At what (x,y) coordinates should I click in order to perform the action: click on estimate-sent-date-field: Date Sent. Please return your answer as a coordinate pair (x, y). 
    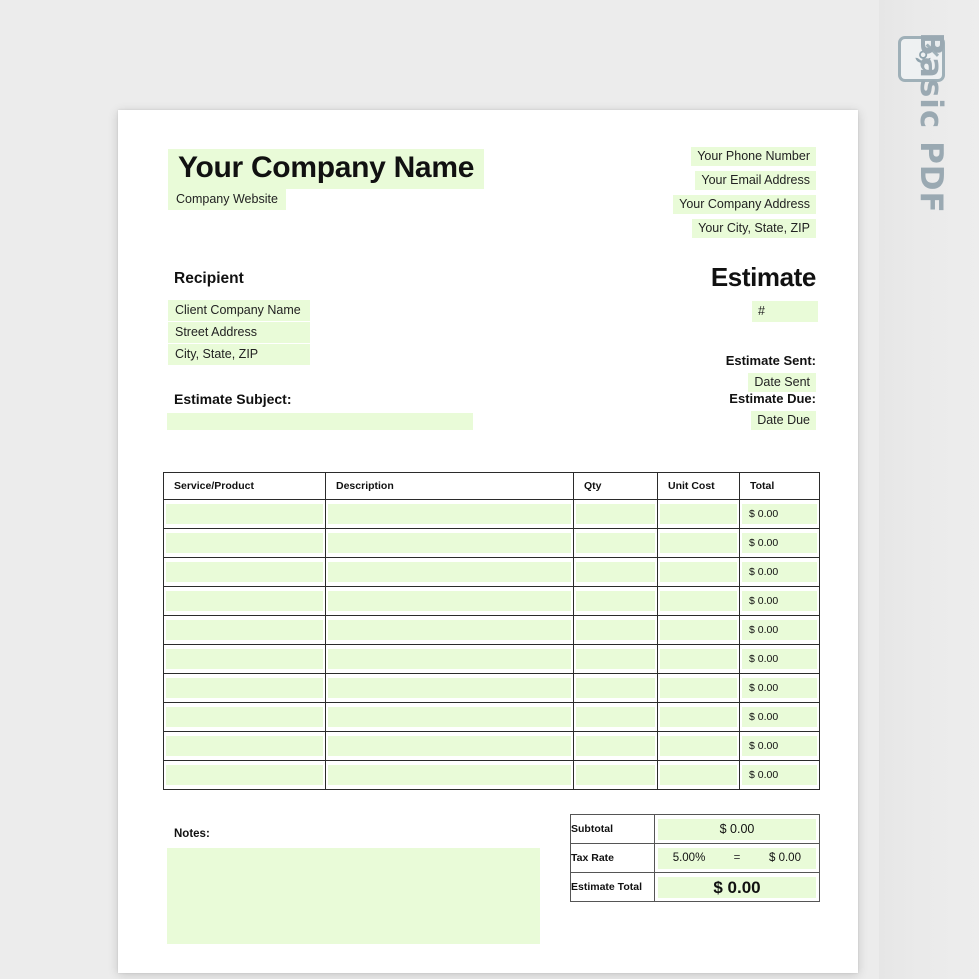
    Looking at the image, I should click on (782, 382).